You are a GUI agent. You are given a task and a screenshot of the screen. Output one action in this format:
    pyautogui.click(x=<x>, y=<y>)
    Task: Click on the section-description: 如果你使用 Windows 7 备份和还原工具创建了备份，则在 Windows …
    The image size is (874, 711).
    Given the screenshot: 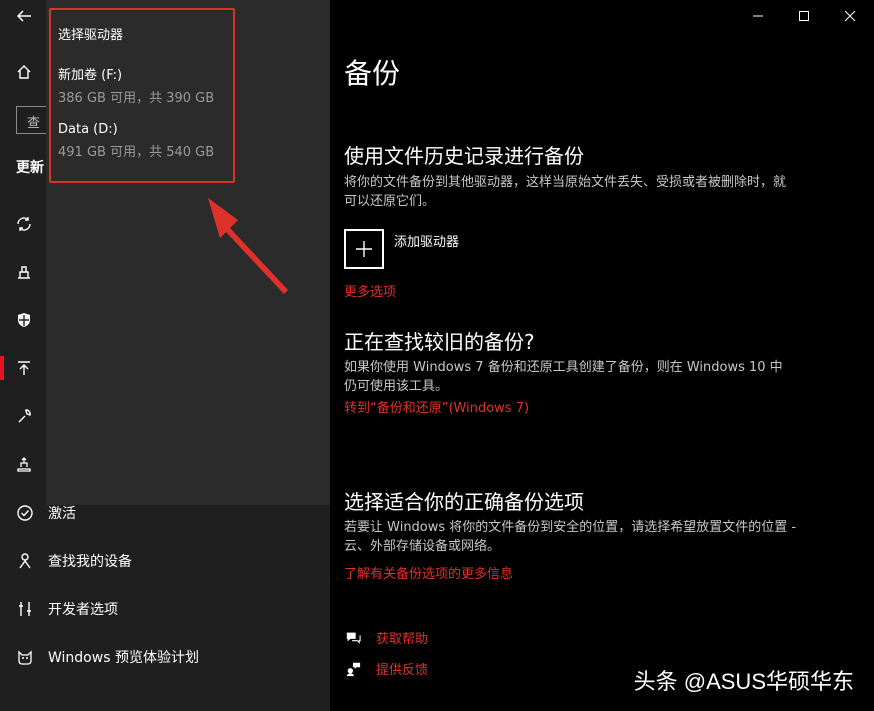 What is the action you would take?
    pyautogui.click(x=563, y=377)
    